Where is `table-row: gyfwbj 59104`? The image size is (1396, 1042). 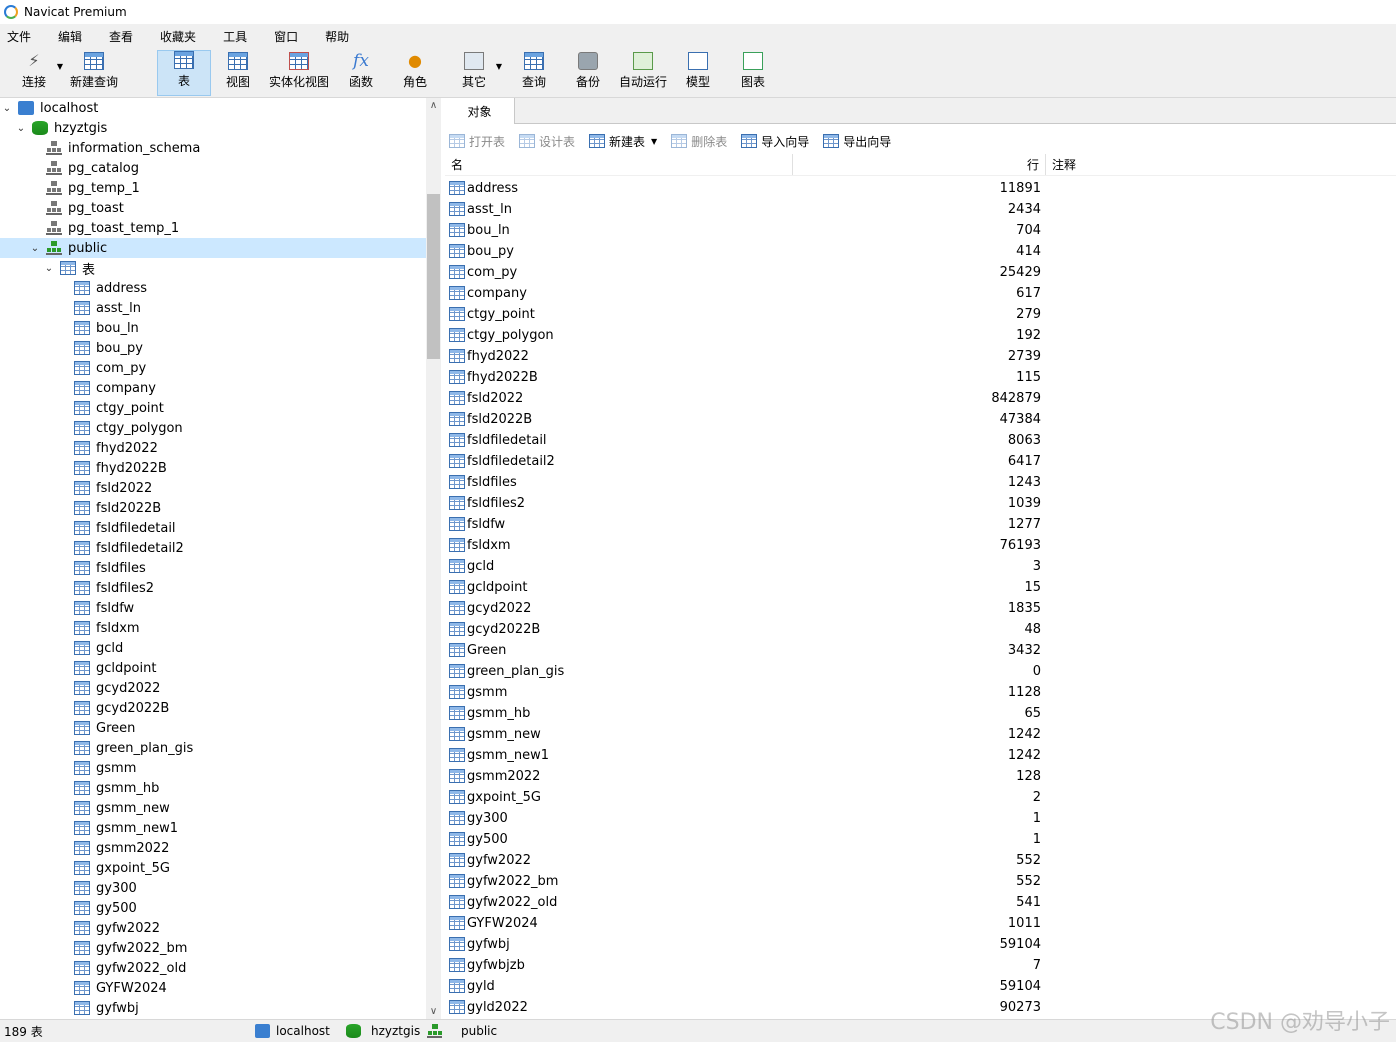
table-row: gyfwbj 59104 is located at coordinates (920, 944).